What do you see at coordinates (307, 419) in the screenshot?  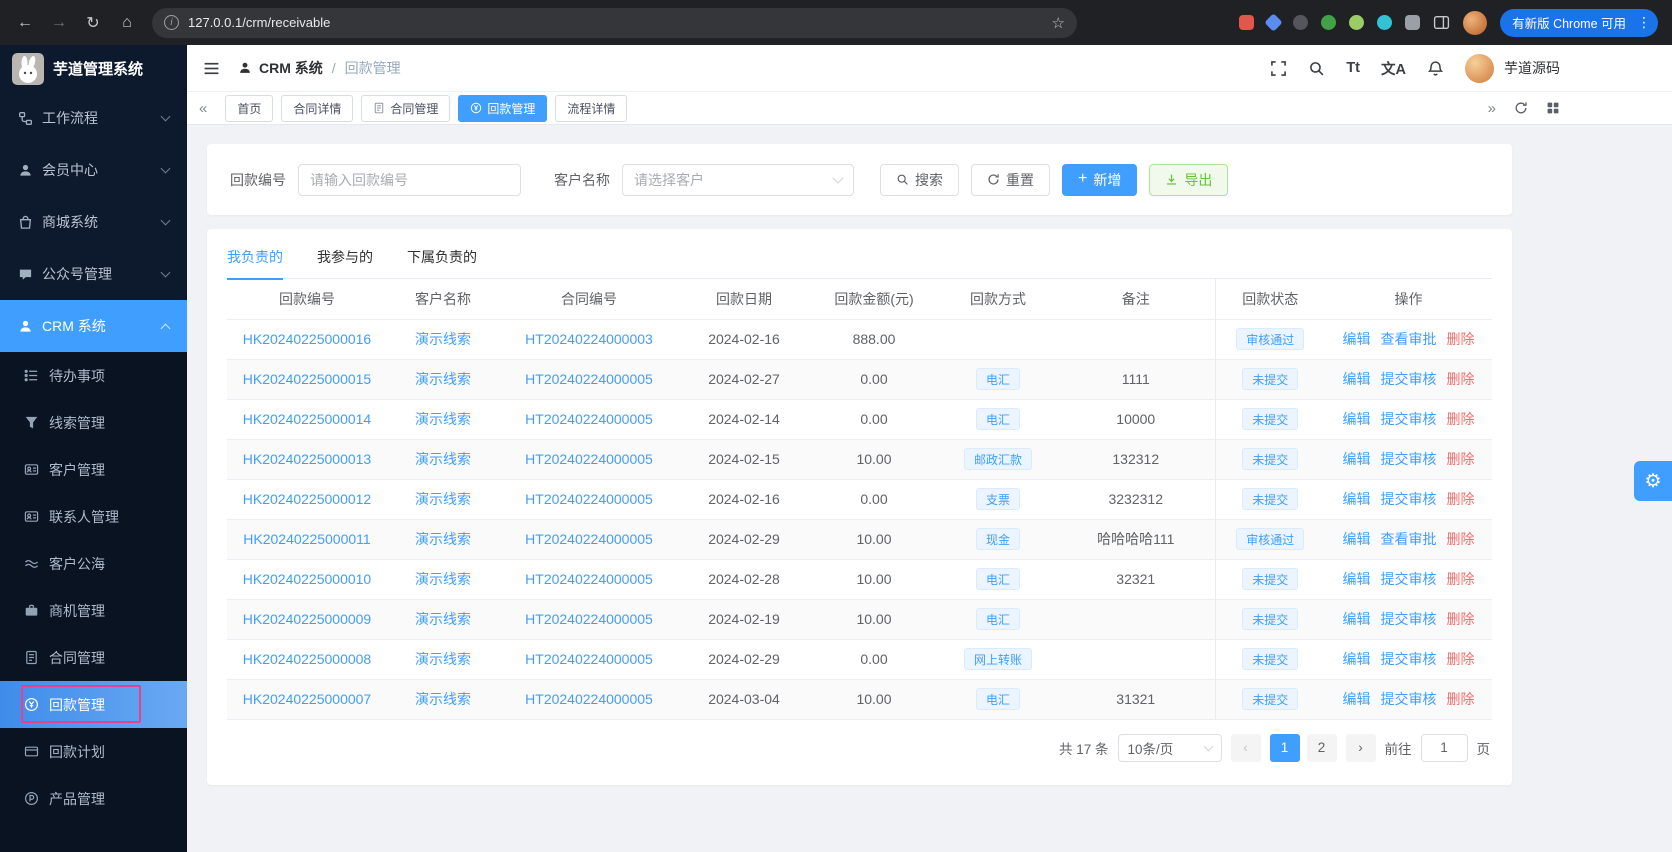 I see `receivable-number-link: HK20240225000014` at bounding box center [307, 419].